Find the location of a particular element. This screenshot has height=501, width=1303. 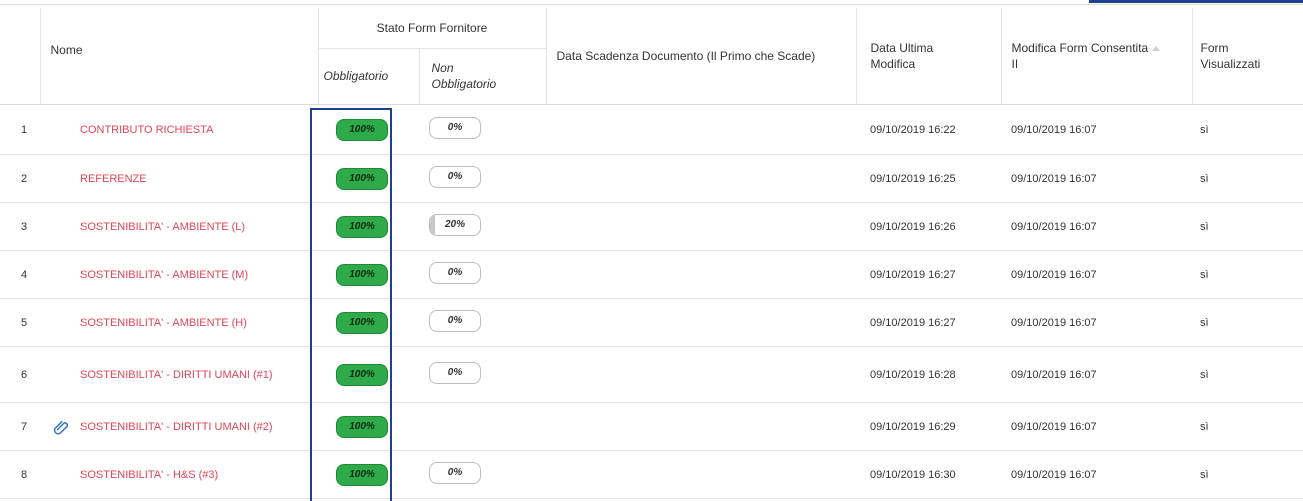

form-name-link: CONTRIBUTO RICHIESTA is located at coordinates (180, 130).